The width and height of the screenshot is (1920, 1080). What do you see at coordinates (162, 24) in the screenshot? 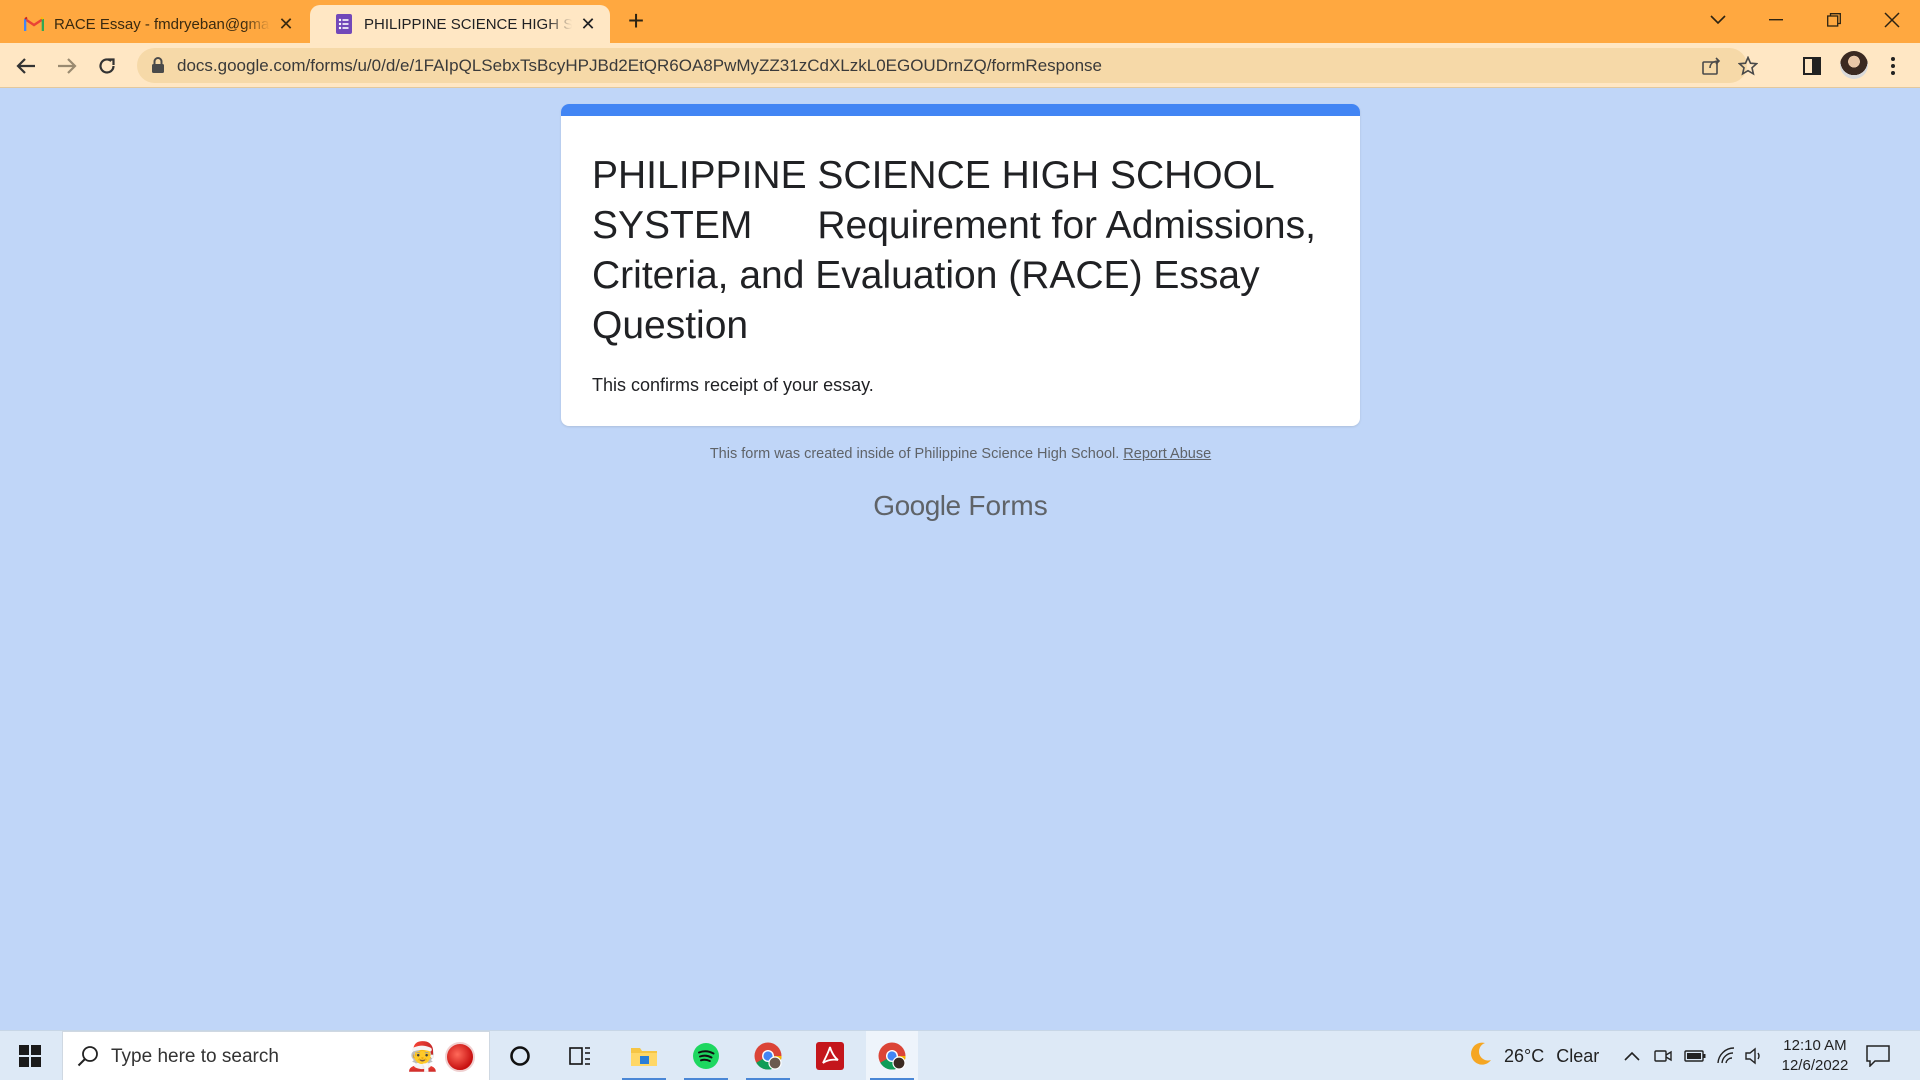
I see `tab-title: RACE Essay - fmdryeban@gmail.com` at bounding box center [162, 24].